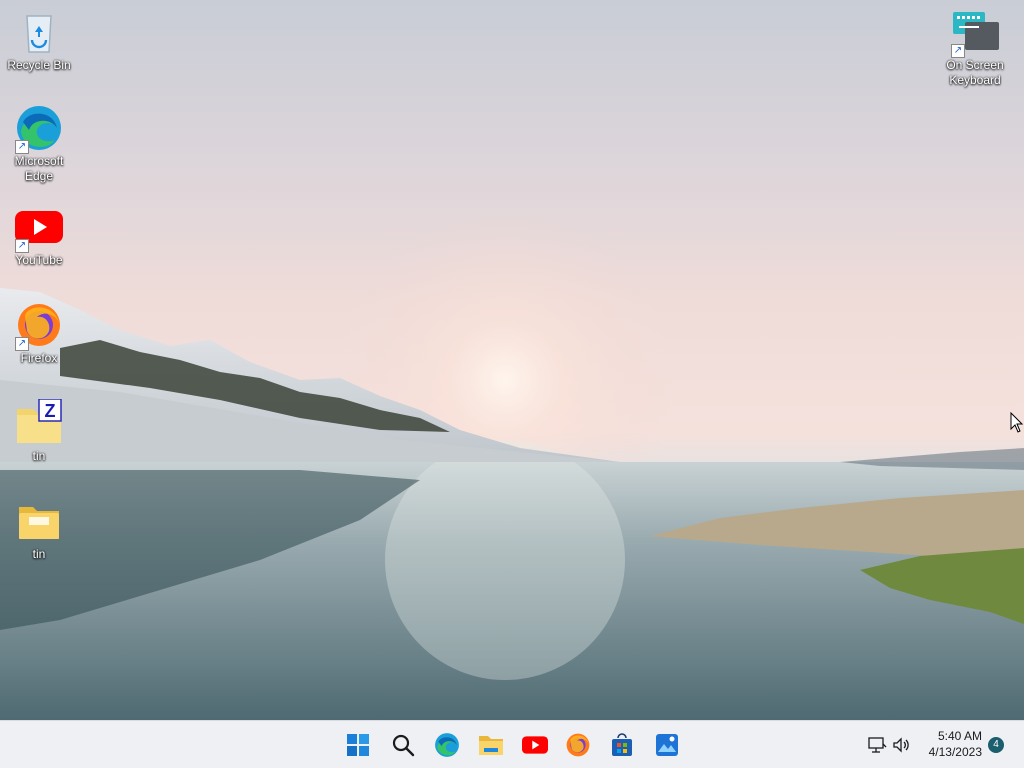 This screenshot has width=1024, height=768. What do you see at coordinates (39, 521) in the screenshot?
I see `folder-icon` at bounding box center [39, 521].